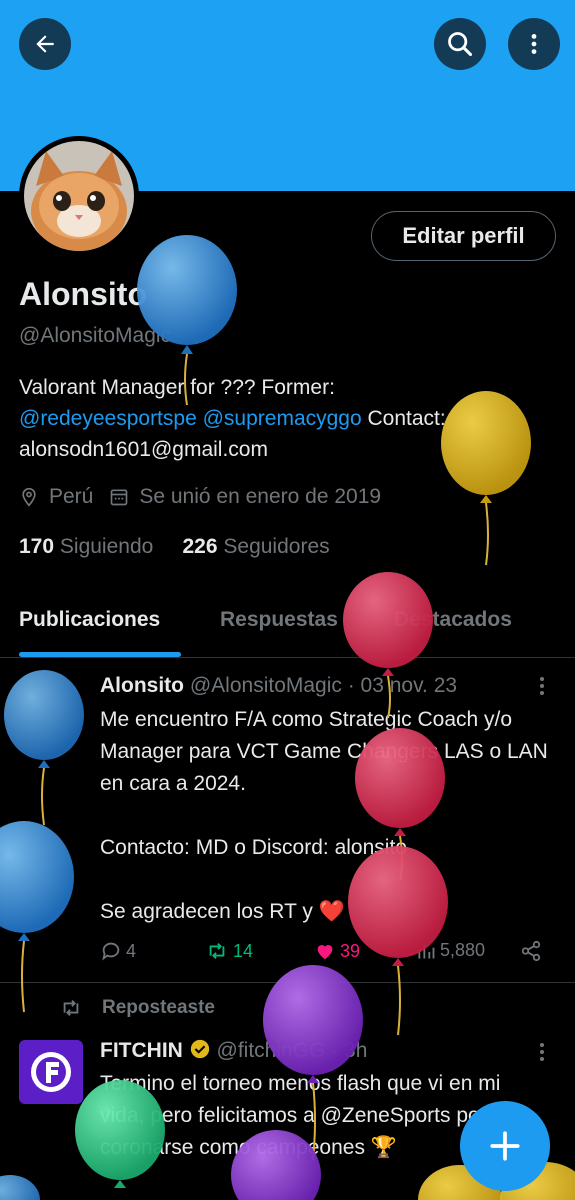 This screenshot has height=1200, width=575. Describe the element at coordinates (111, 951) in the screenshot. I see `reply-icon` at that location.